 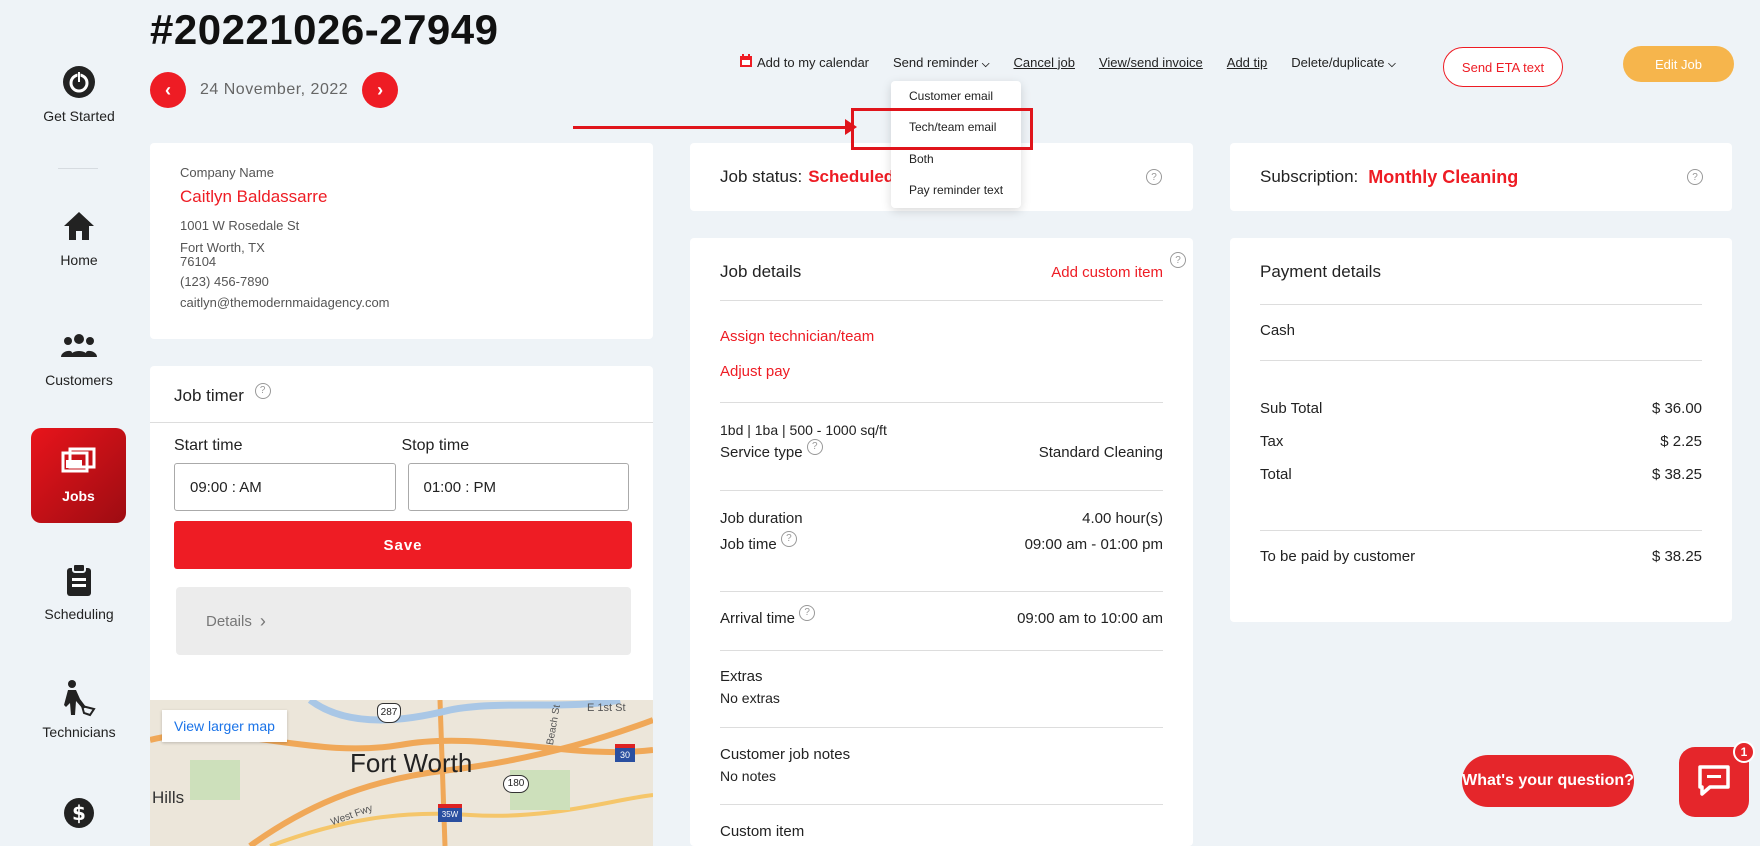 What do you see at coordinates (761, 271) in the screenshot?
I see `job-details-title: Job details` at bounding box center [761, 271].